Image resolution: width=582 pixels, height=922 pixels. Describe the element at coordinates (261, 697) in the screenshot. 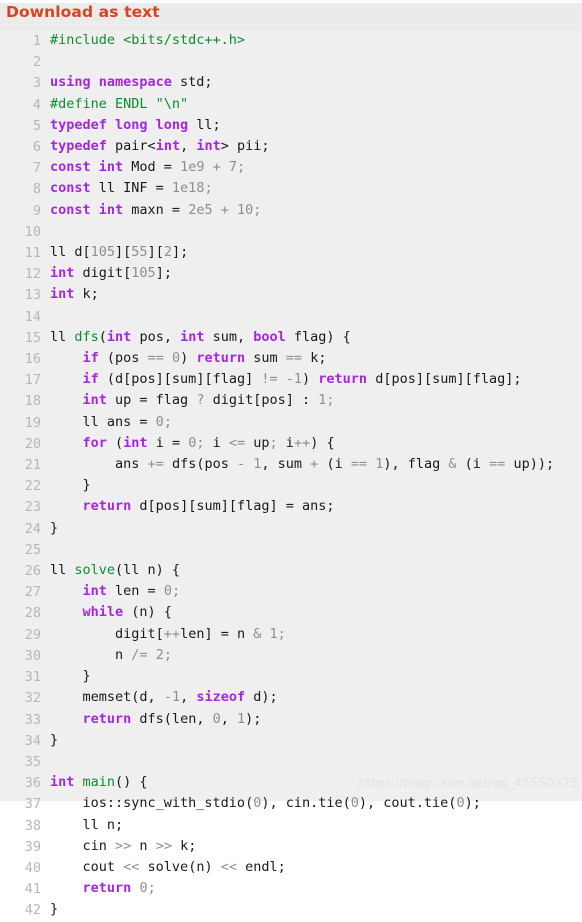

I see `token-pl: d);` at that location.